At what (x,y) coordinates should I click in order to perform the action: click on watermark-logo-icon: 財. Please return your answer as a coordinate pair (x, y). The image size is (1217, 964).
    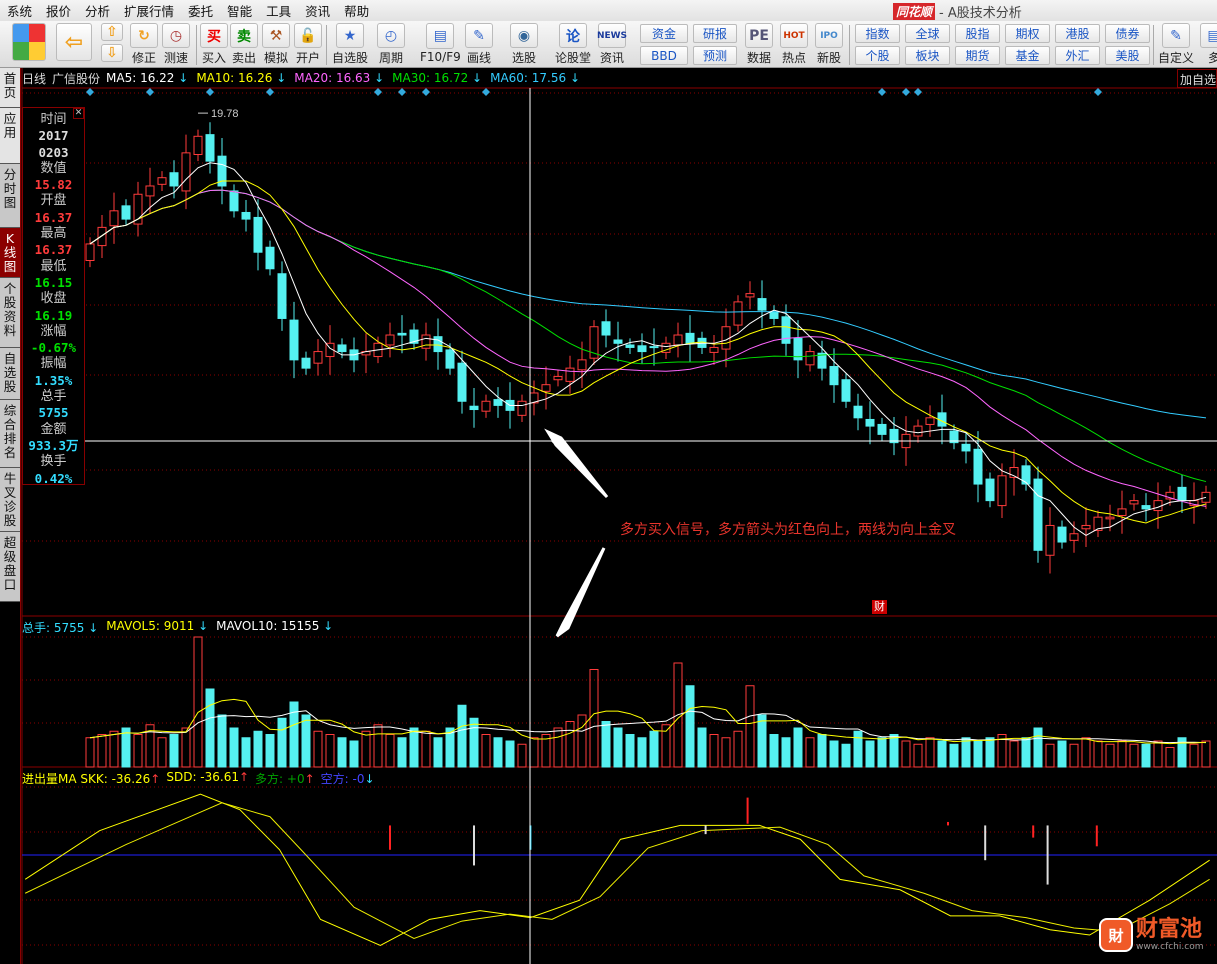
    Looking at the image, I should click on (1116, 935).